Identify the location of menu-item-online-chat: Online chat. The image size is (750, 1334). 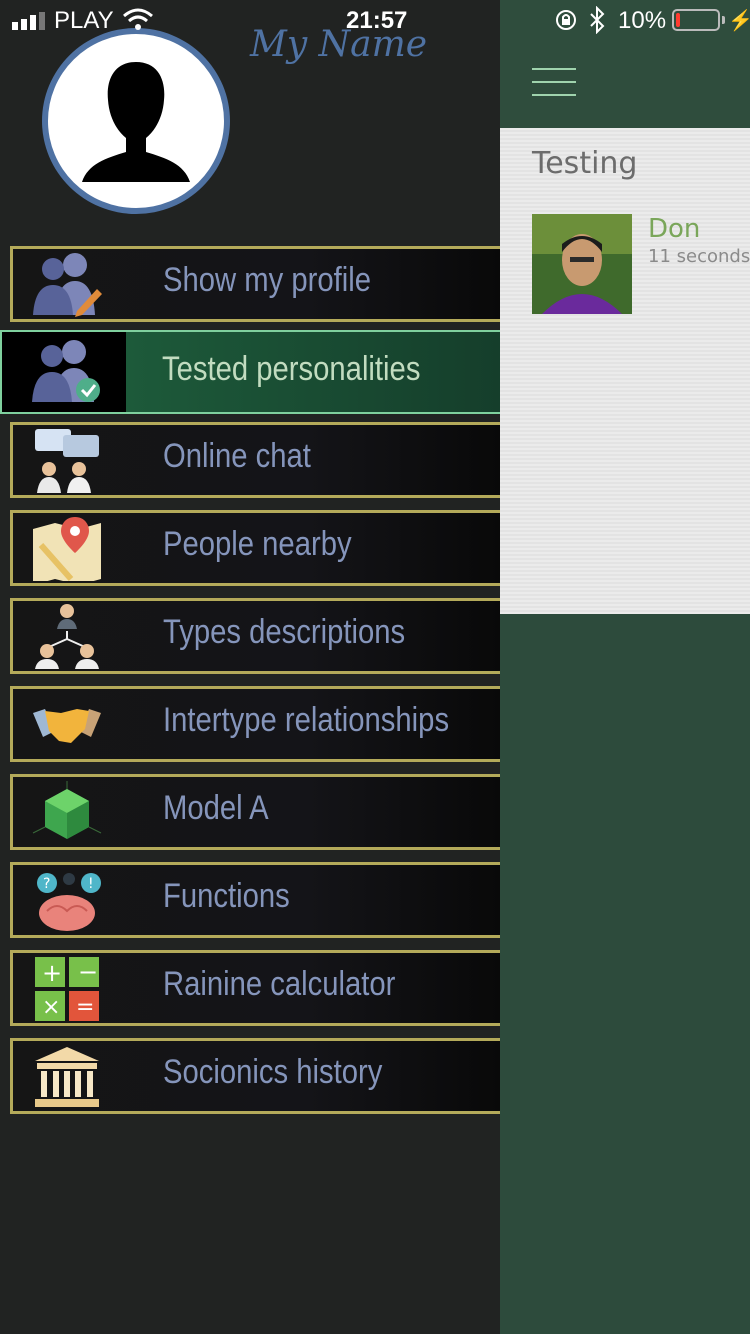
(255, 460).